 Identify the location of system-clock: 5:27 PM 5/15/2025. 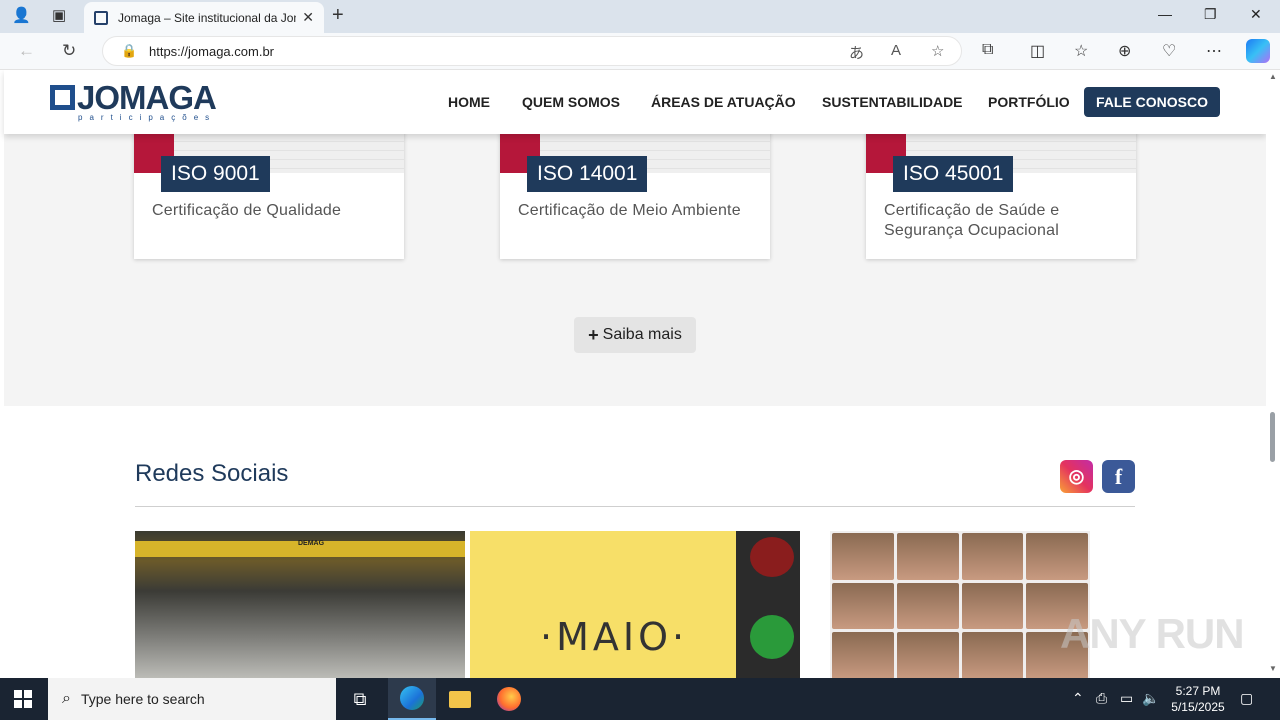
(1198, 699).